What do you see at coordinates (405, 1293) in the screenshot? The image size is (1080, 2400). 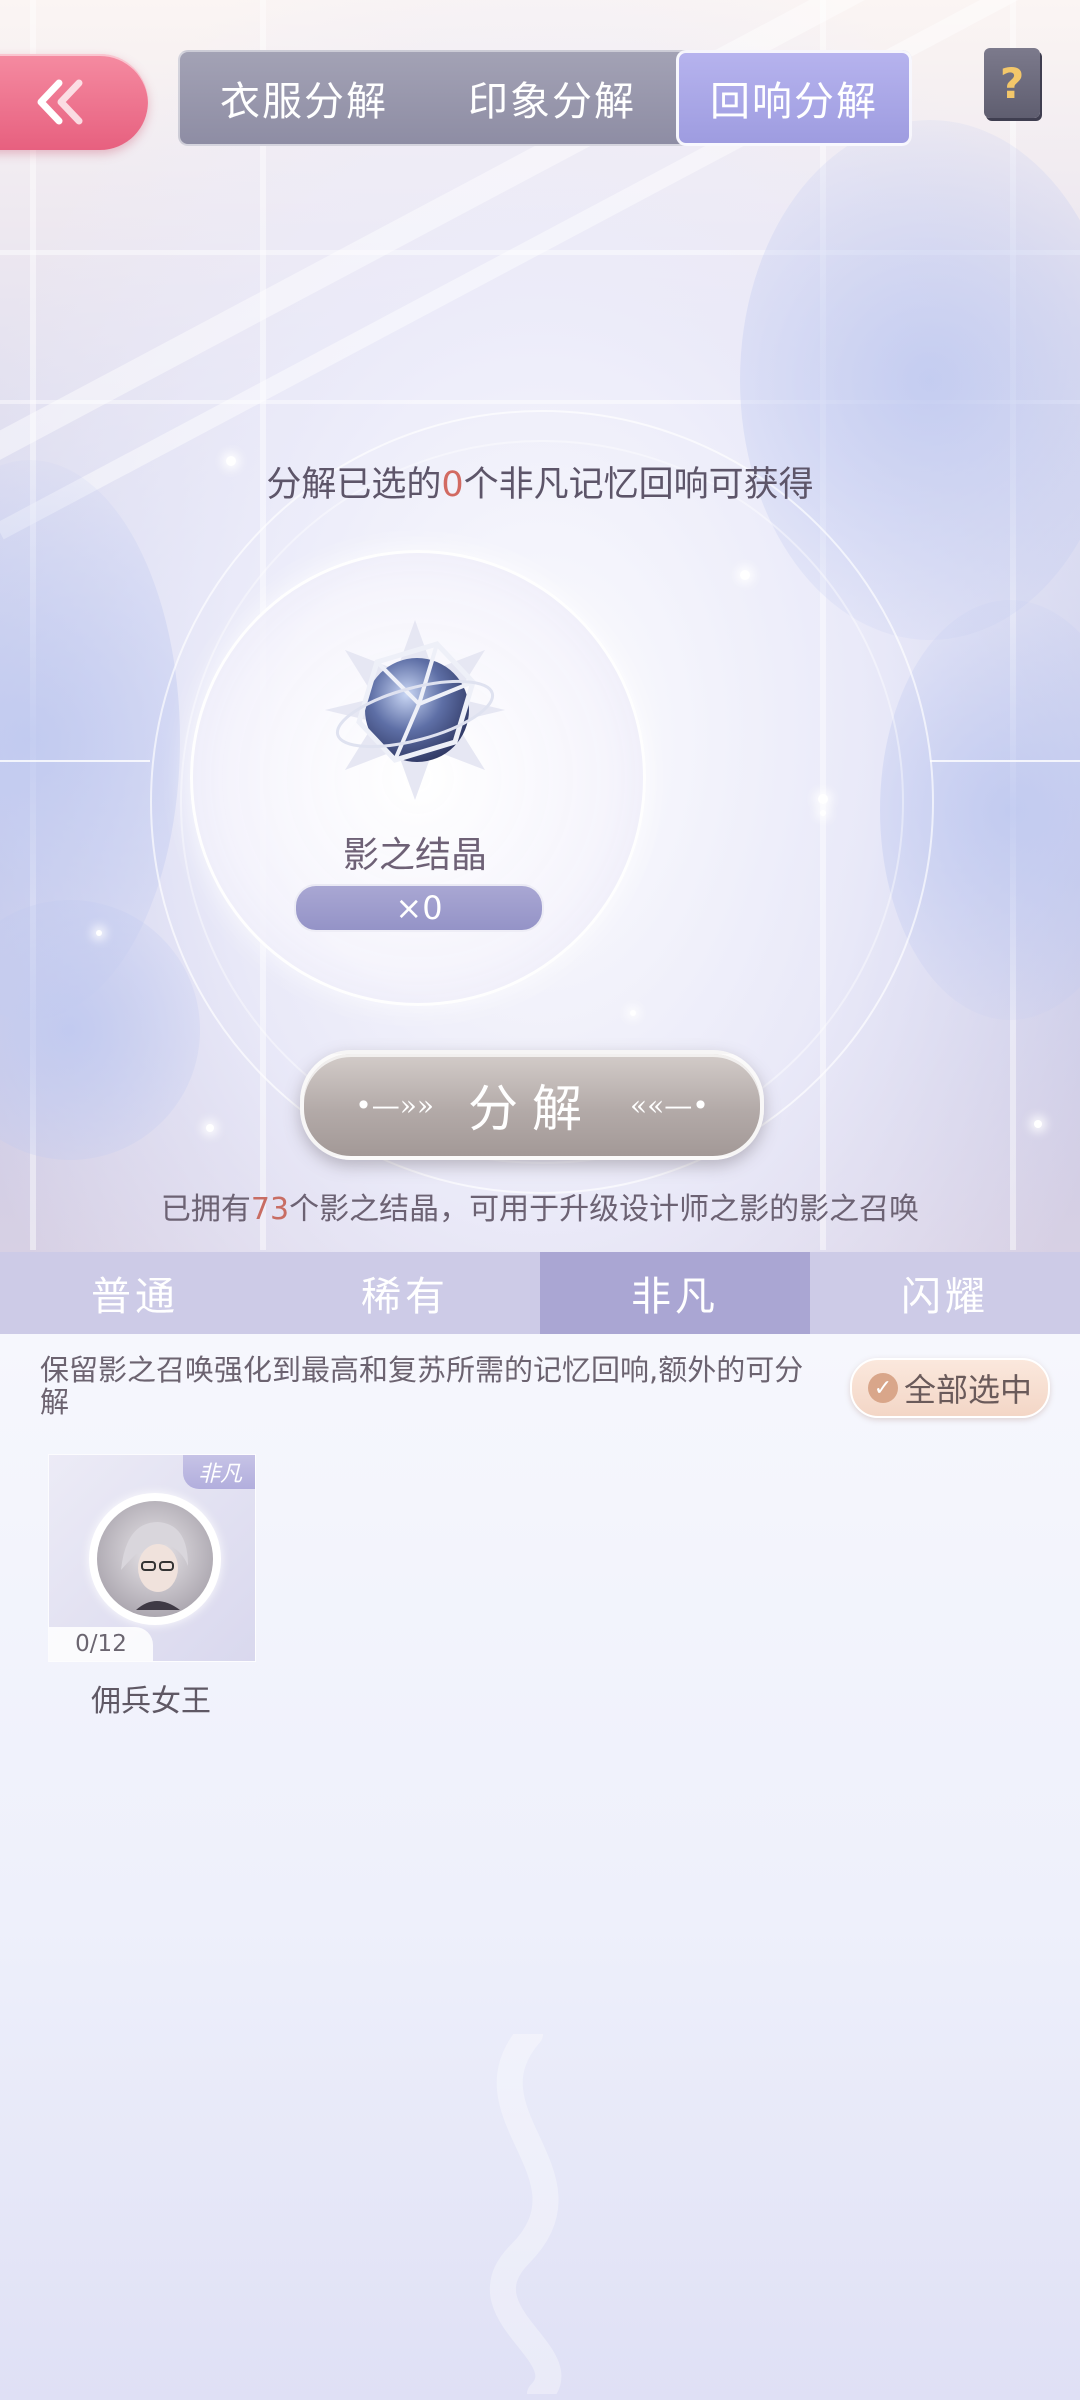 I see `tab-rare: 稀有` at bounding box center [405, 1293].